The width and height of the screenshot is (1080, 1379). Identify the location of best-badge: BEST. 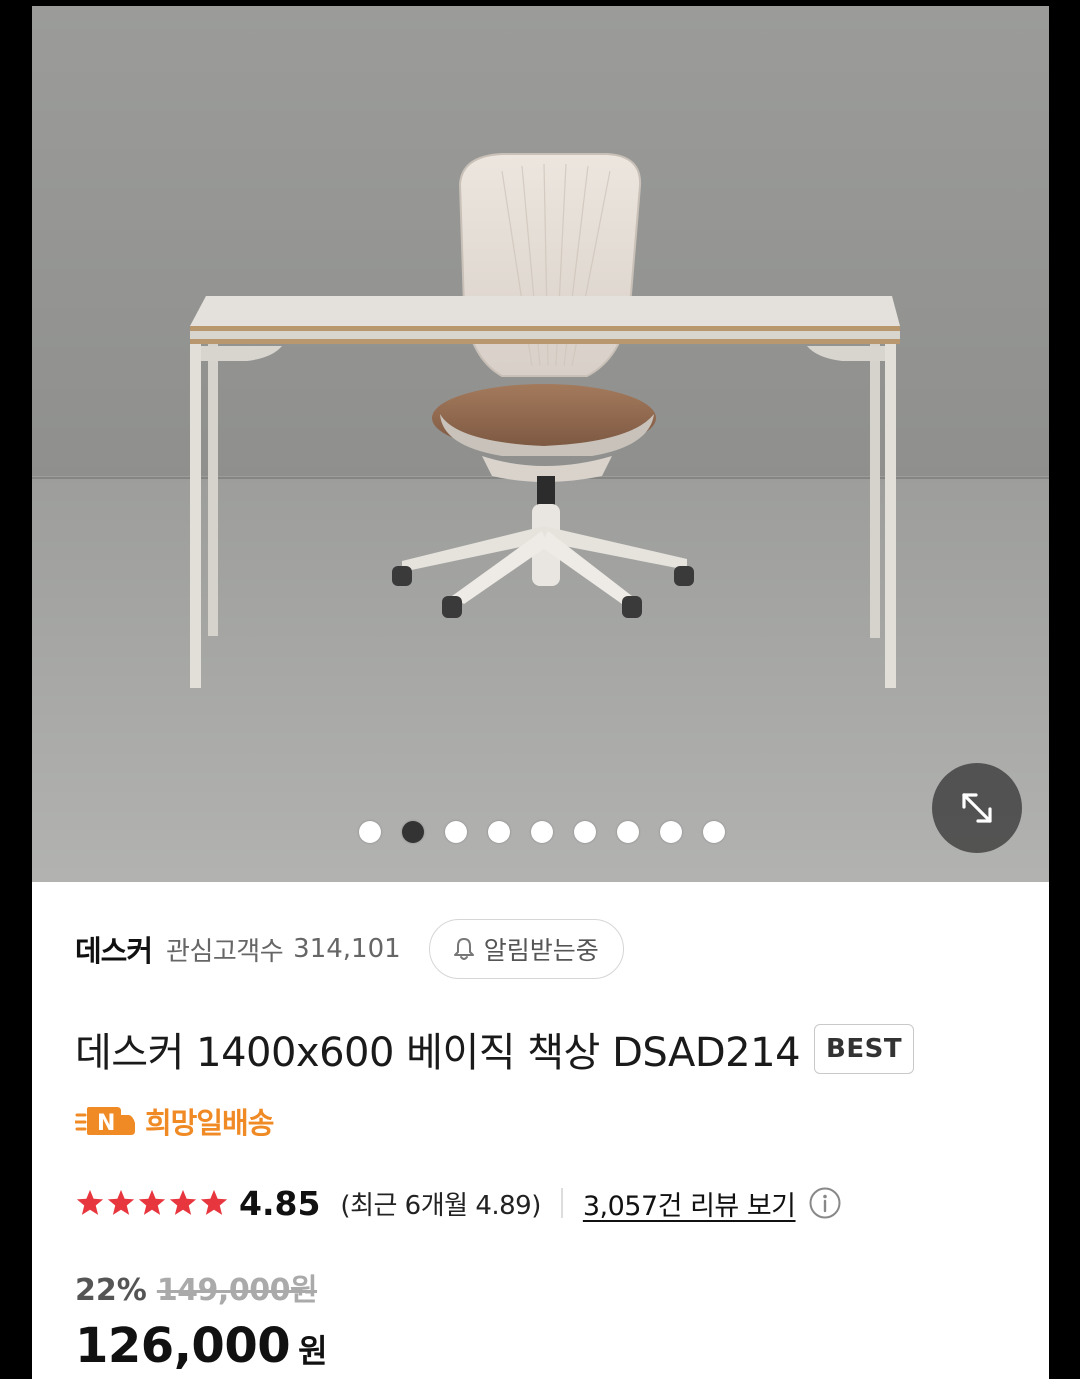
(864, 1049).